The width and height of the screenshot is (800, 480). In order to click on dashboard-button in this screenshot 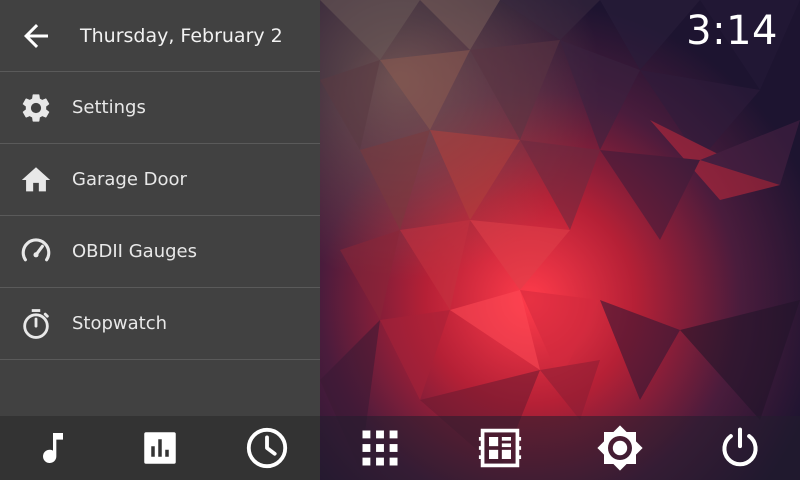, I will do `click(500, 448)`.